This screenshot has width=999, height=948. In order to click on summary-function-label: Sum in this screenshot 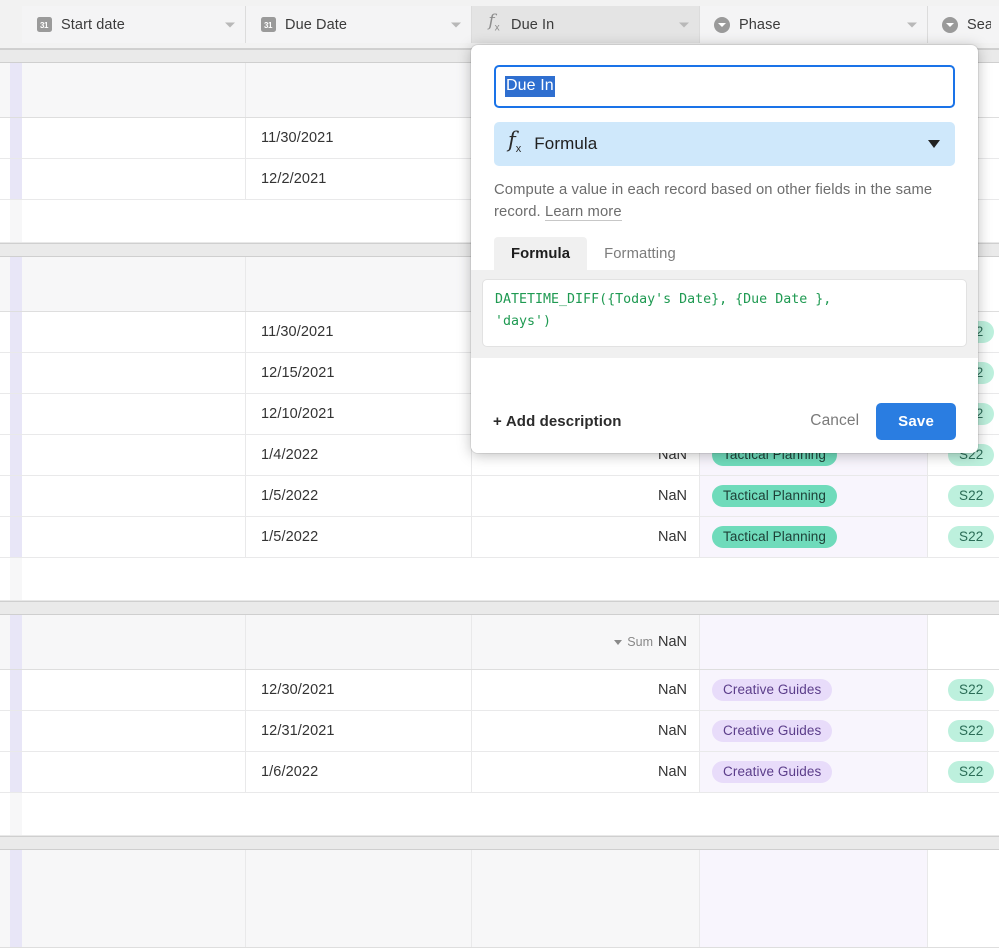, I will do `click(640, 642)`.